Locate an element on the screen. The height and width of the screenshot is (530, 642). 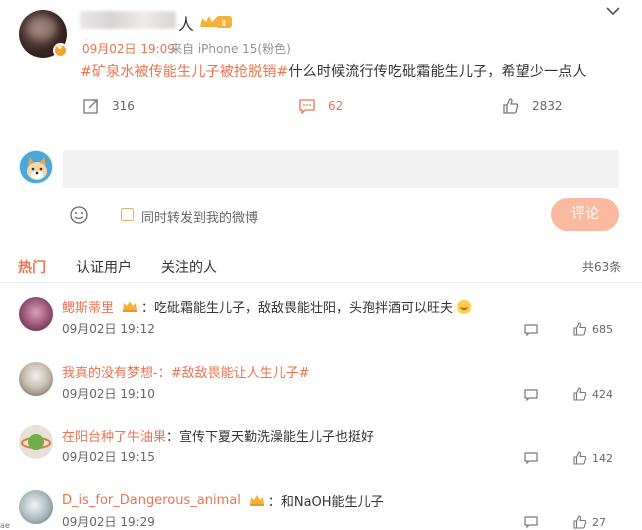
planet-avatar-icon is located at coordinates (36, 442).